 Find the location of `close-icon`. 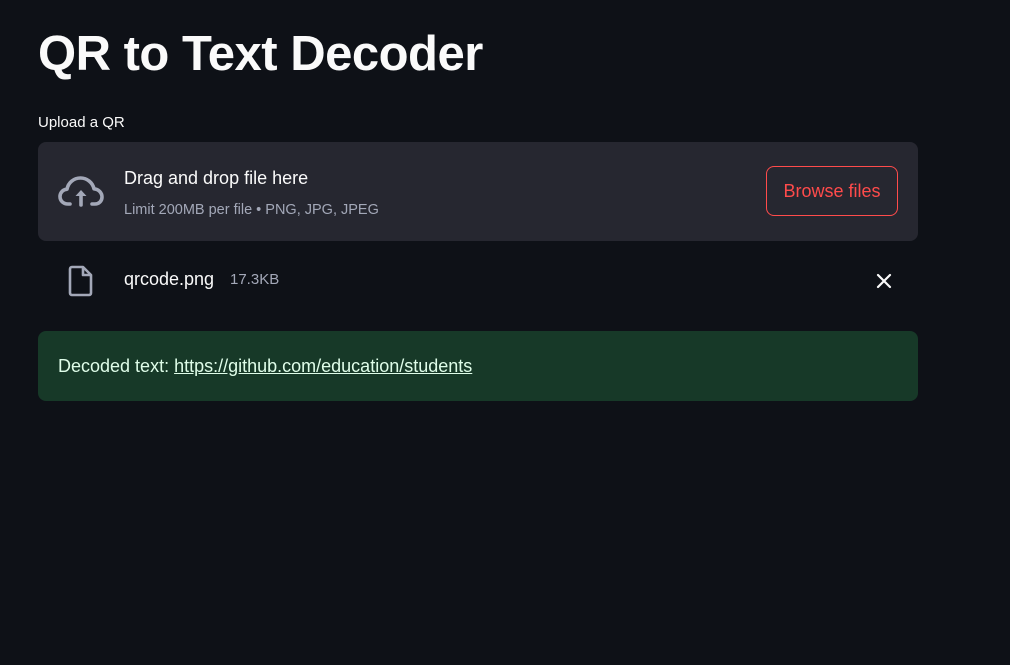

close-icon is located at coordinates (884, 281).